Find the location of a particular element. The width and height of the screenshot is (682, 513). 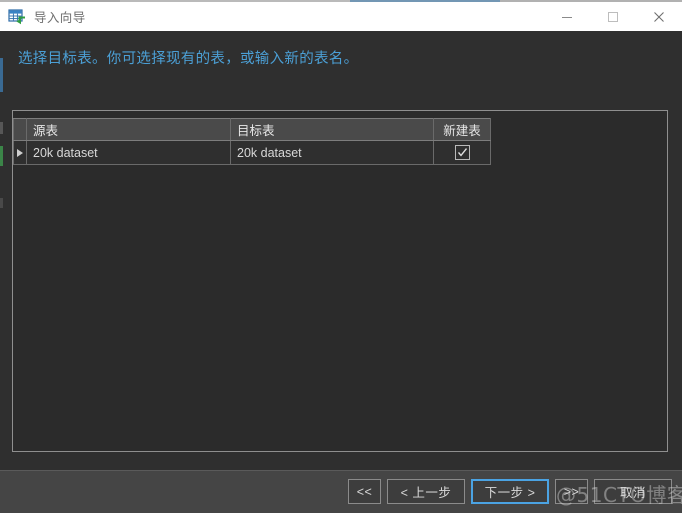

first-button: << is located at coordinates (364, 491).